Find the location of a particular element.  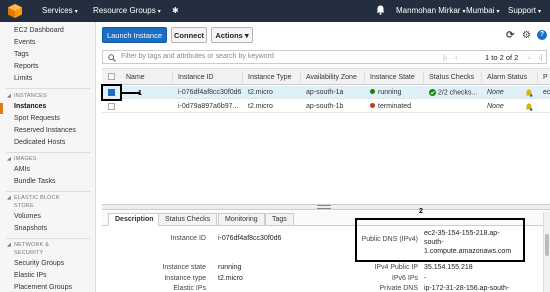

tab-description: Description is located at coordinates (134, 219).